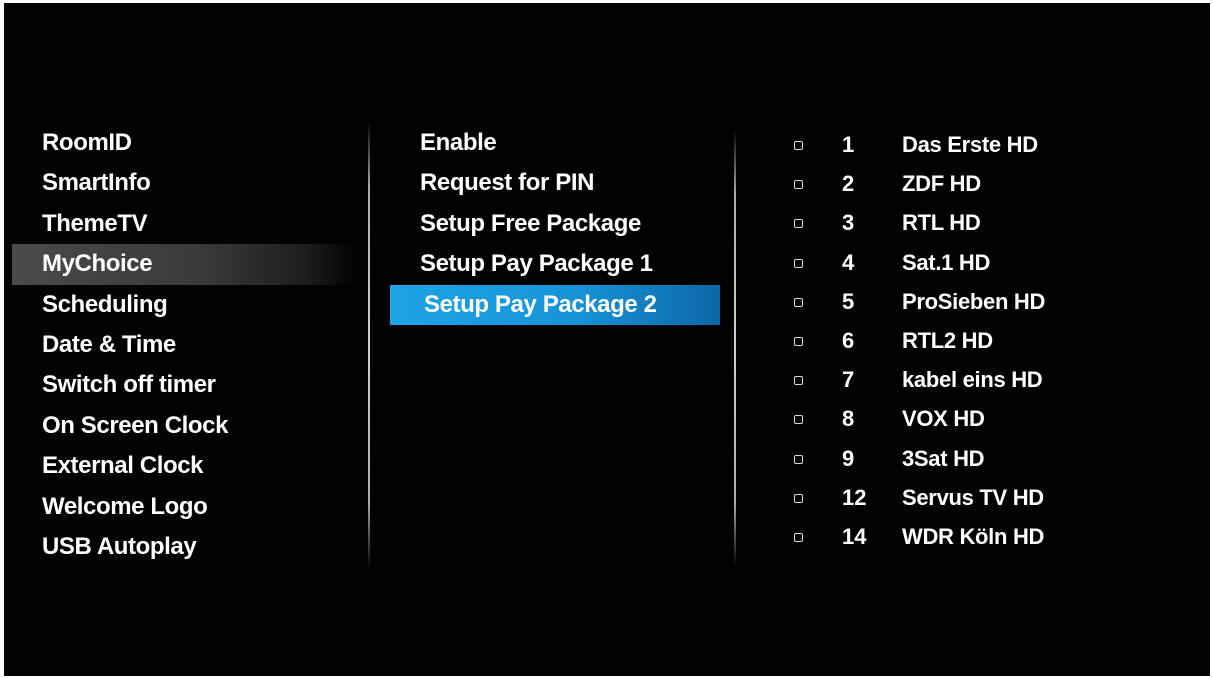  I want to click on menu-item-label: RoomID, so click(87, 142).